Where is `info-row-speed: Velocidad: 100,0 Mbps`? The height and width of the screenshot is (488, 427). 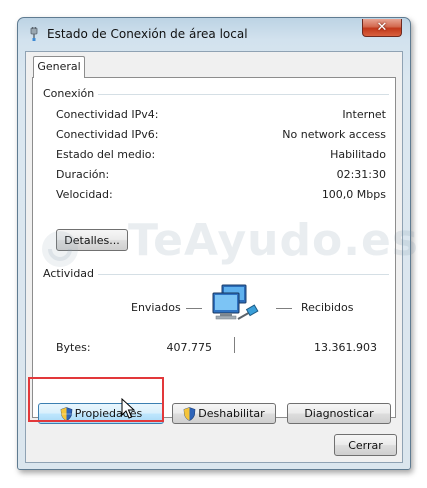 info-row-speed: Velocidad: 100,0 Mbps is located at coordinates (221, 196).